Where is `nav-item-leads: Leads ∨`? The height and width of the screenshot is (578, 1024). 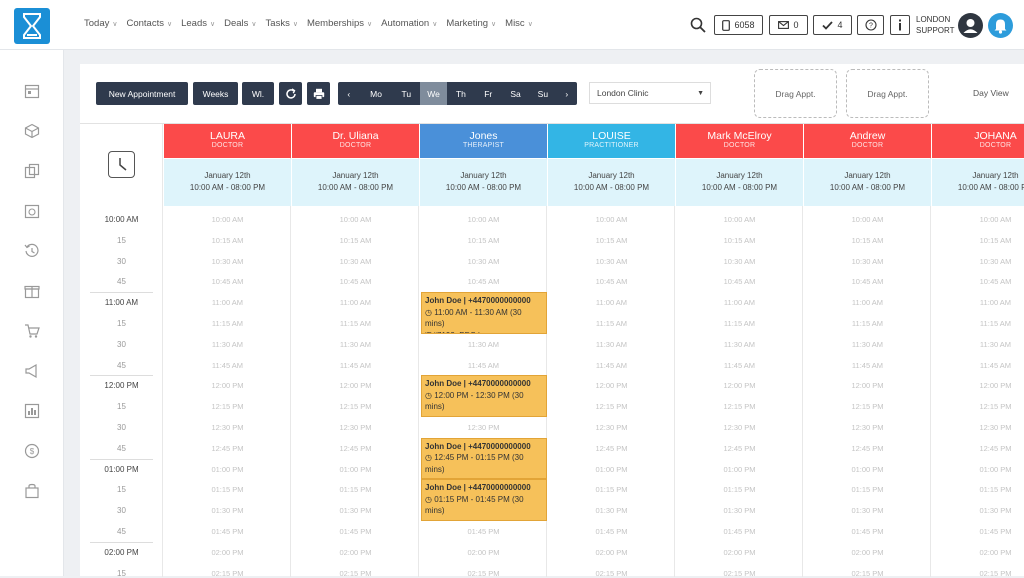
nav-item-leads: Leads ∨ is located at coordinates (198, 23).